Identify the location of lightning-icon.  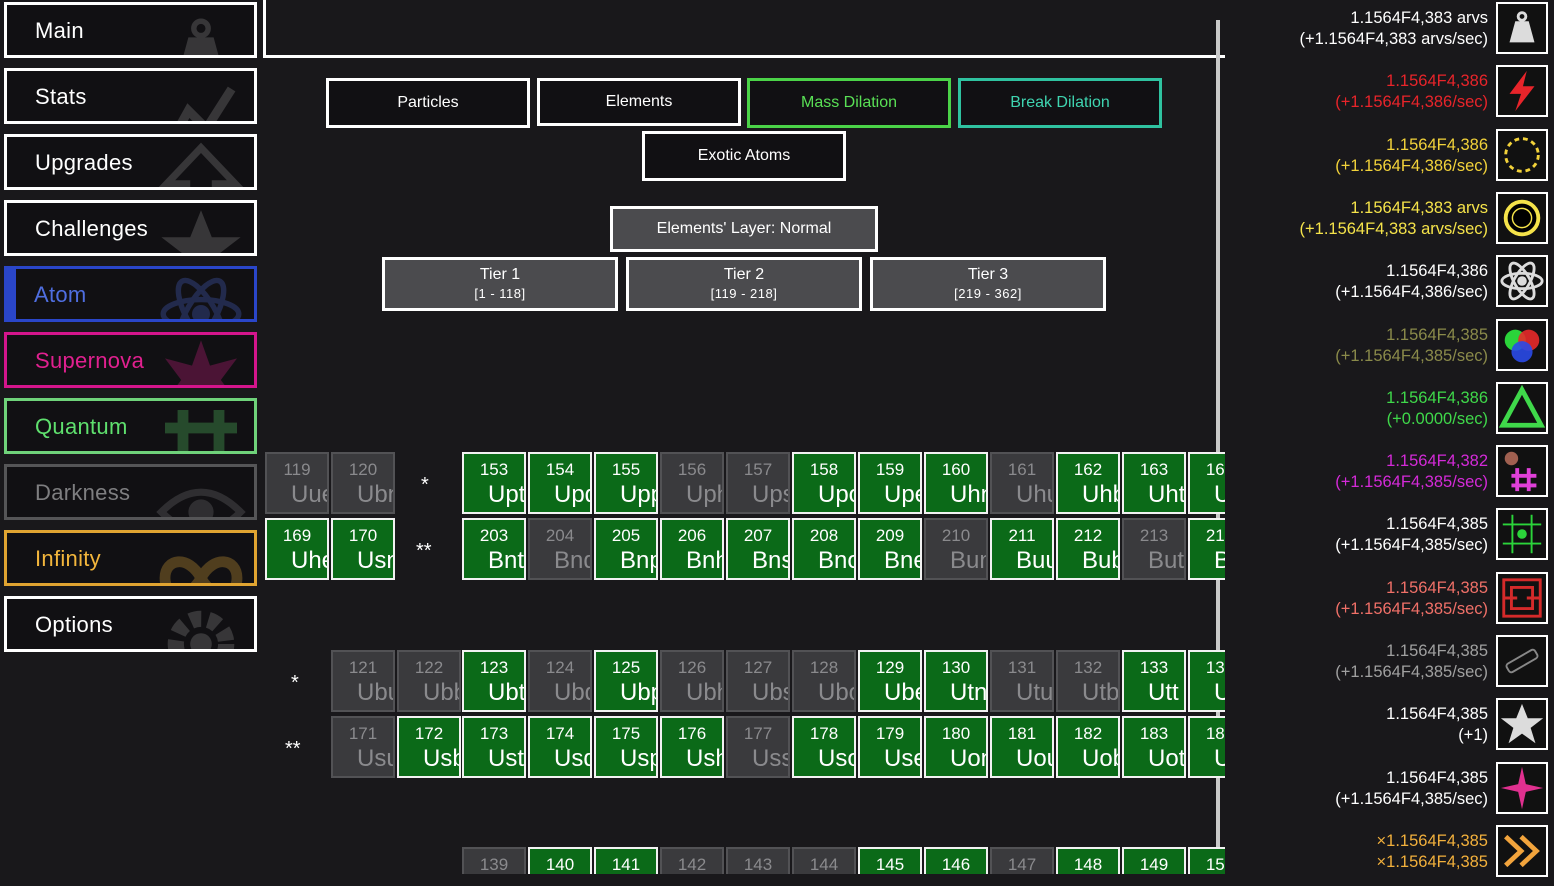
(1522, 91).